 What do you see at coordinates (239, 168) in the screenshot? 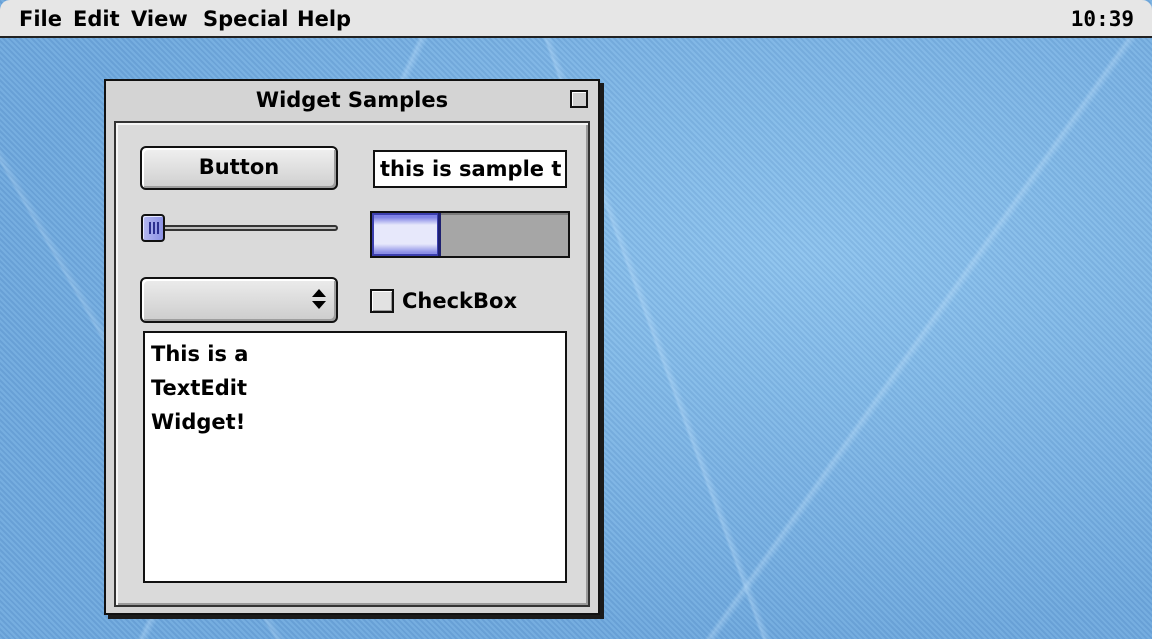
I see `sample-button: Button` at bounding box center [239, 168].